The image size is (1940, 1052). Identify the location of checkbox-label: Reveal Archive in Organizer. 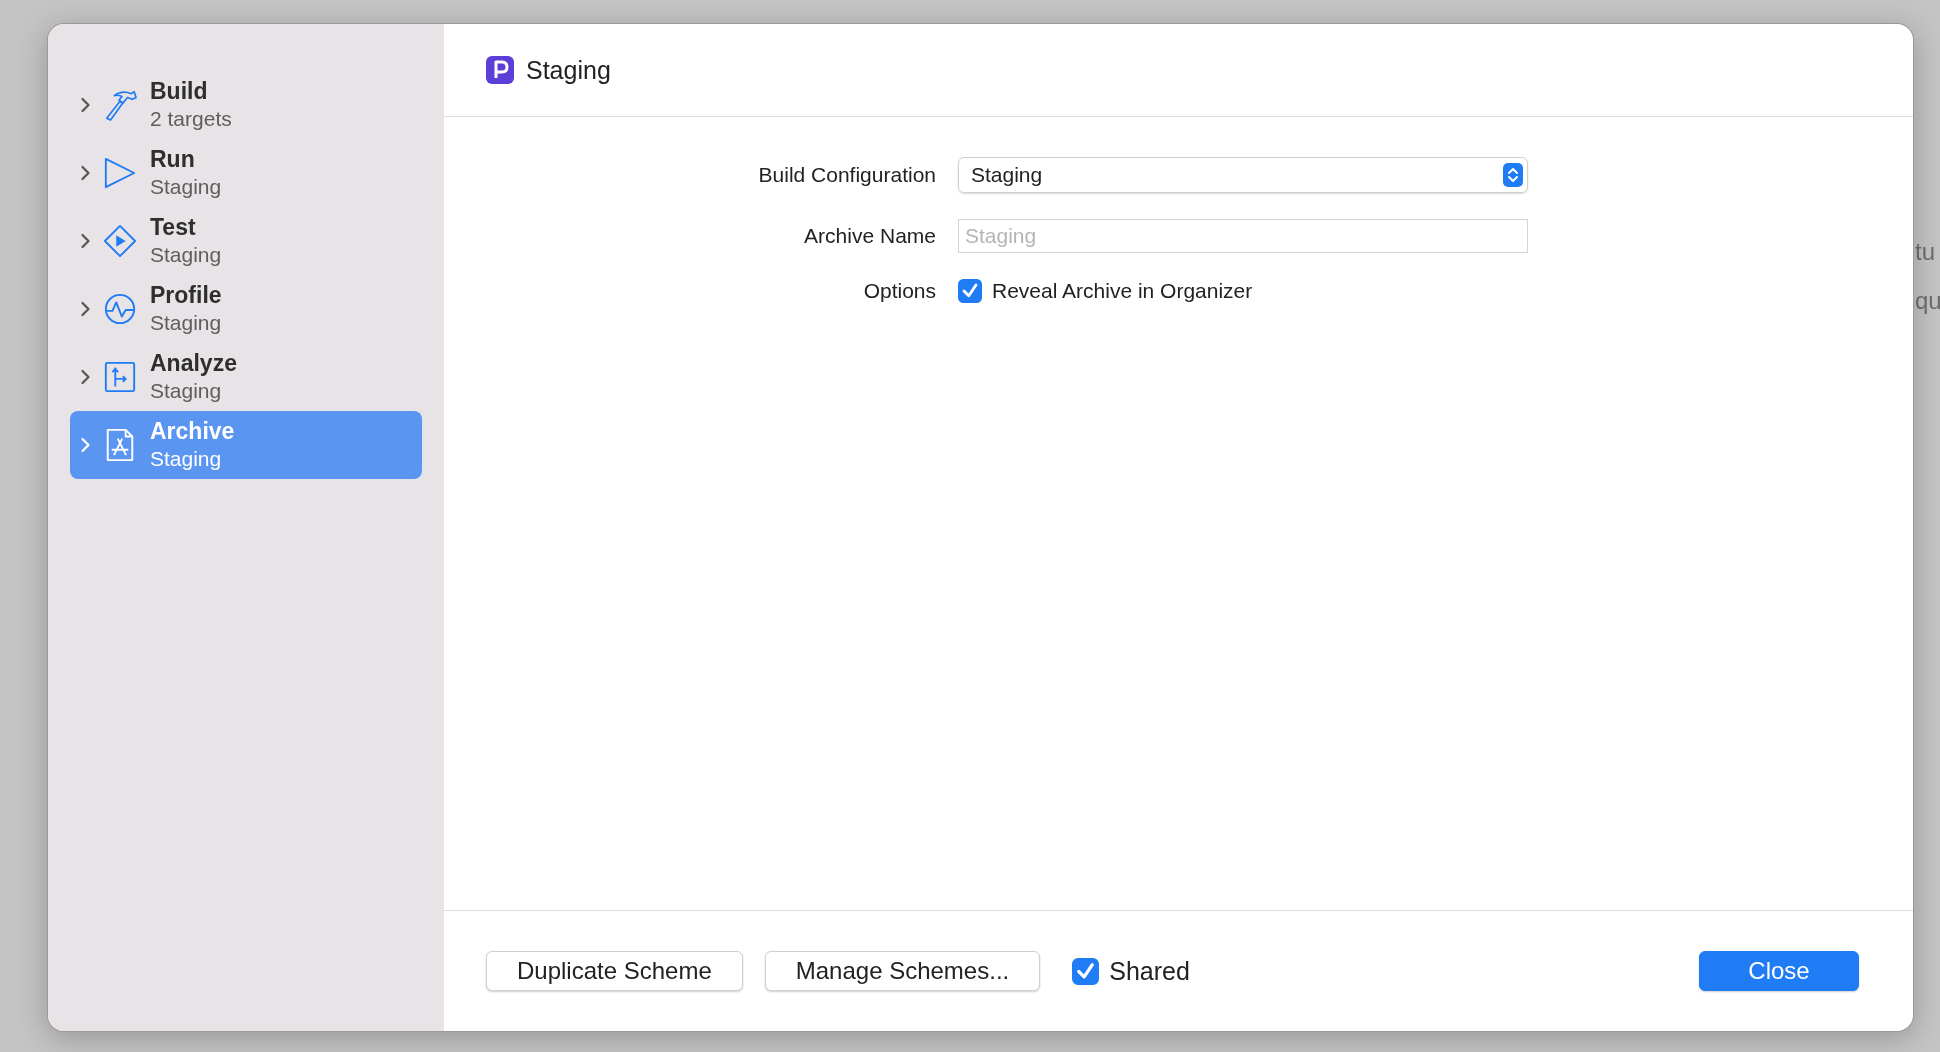
(1122, 291).